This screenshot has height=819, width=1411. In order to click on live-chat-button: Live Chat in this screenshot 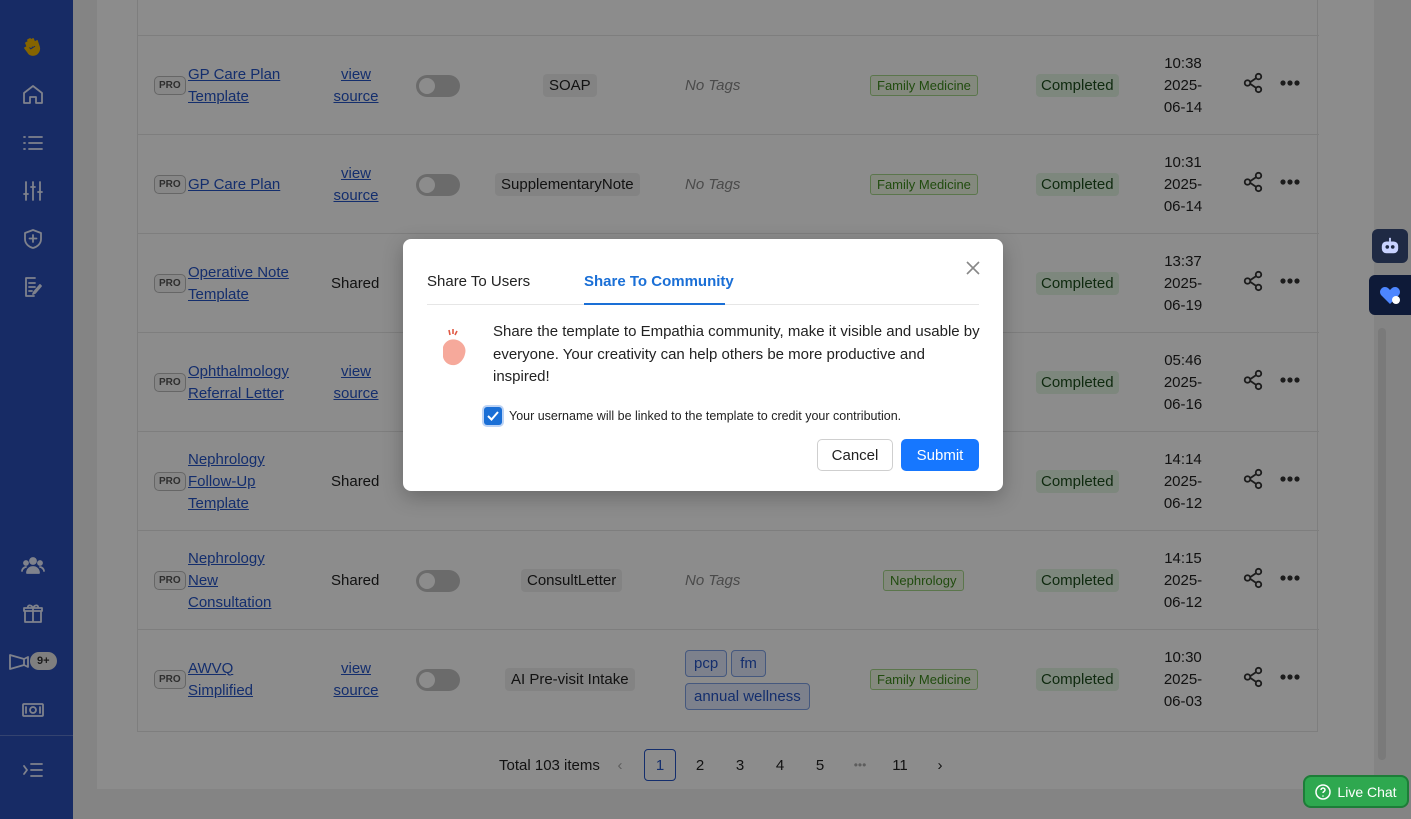, I will do `click(1356, 791)`.